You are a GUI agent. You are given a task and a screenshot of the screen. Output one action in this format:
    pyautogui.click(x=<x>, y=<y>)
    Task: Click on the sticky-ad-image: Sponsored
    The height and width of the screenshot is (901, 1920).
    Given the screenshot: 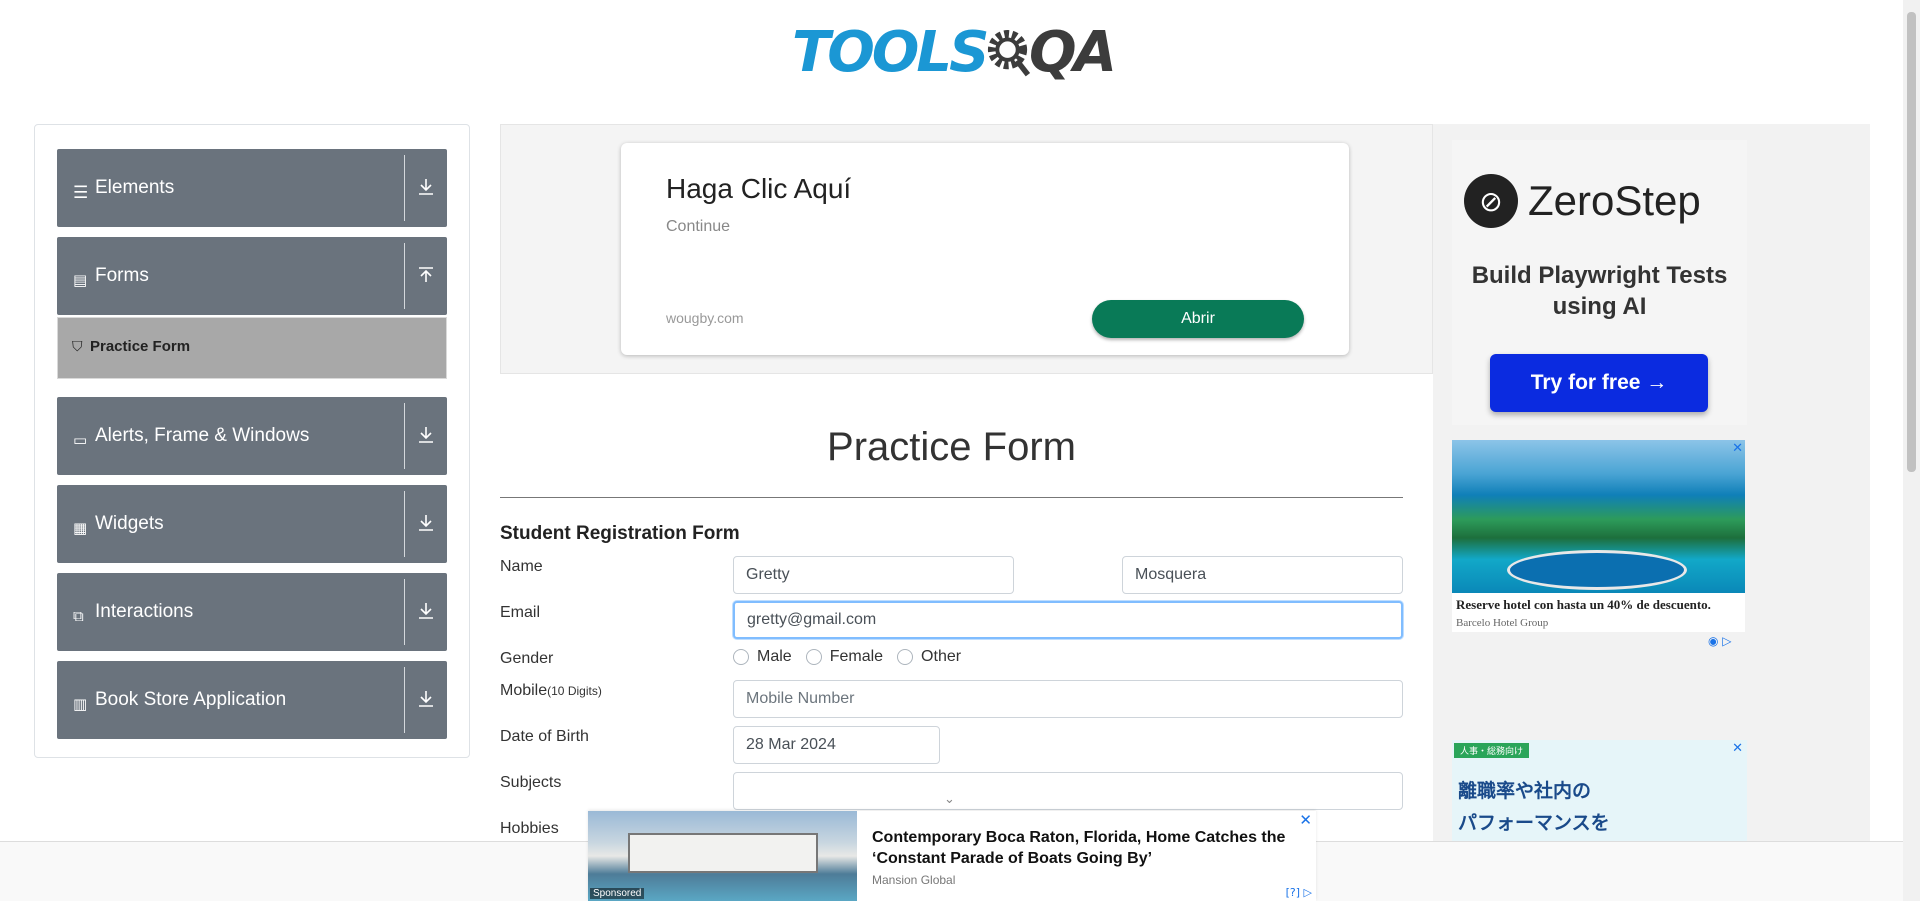 What is the action you would take?
    pyautogui.click(x=722, y=856)
    